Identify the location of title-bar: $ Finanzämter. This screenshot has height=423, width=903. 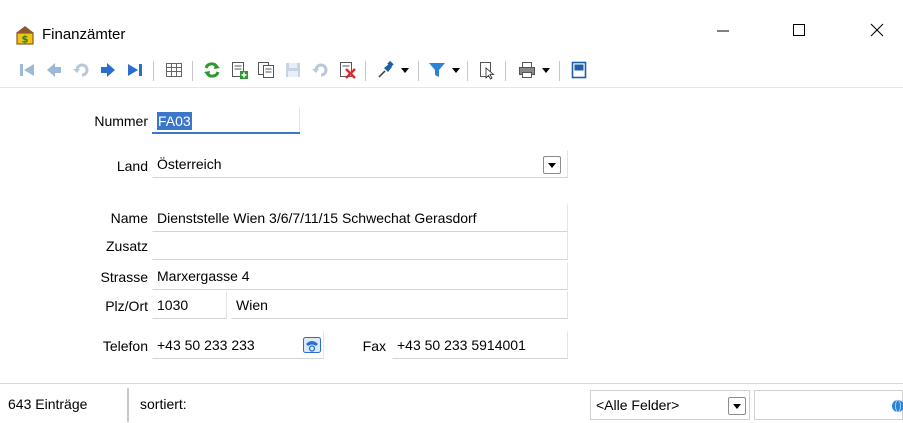
(451, 24).